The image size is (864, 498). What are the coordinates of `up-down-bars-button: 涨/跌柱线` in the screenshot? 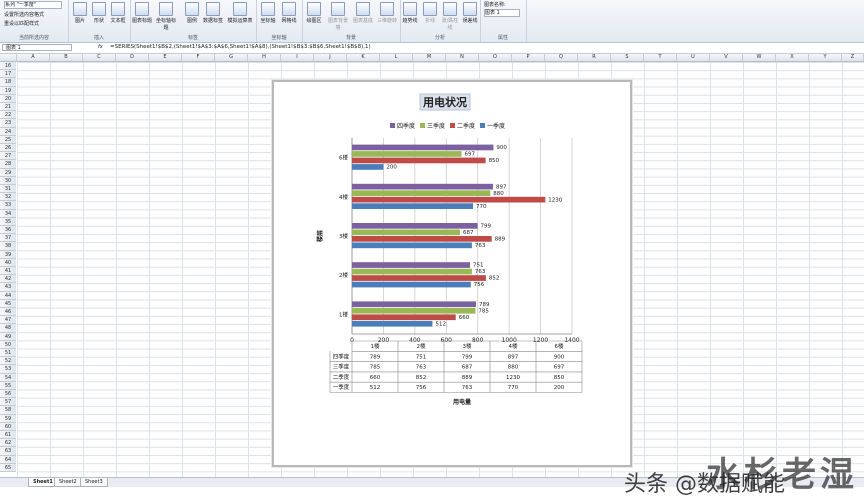 It's located at (450, 16).